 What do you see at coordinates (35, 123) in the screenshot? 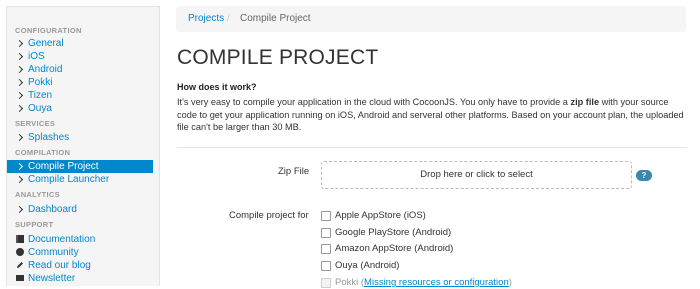
I see `section-header-services: SERVICES` at bounding box center [35, 123].